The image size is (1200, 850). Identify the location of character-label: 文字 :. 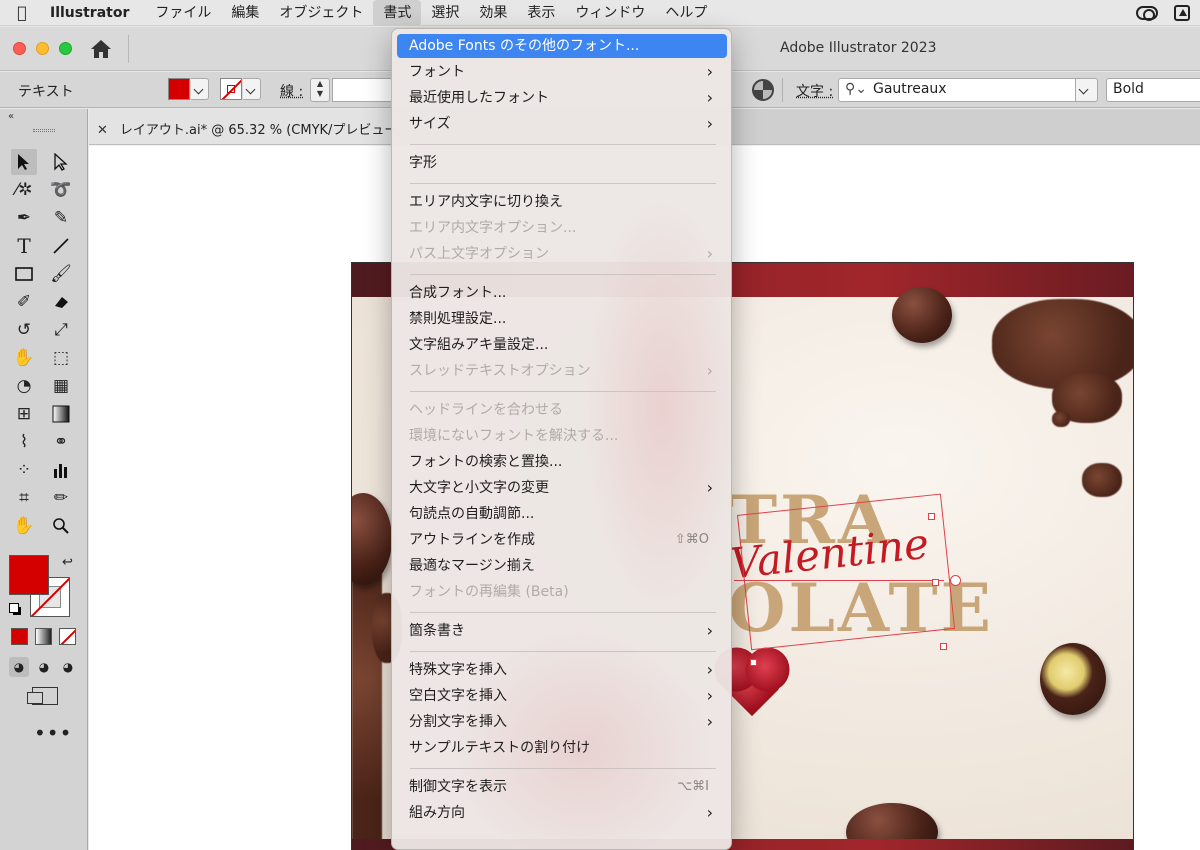
(814, 91).